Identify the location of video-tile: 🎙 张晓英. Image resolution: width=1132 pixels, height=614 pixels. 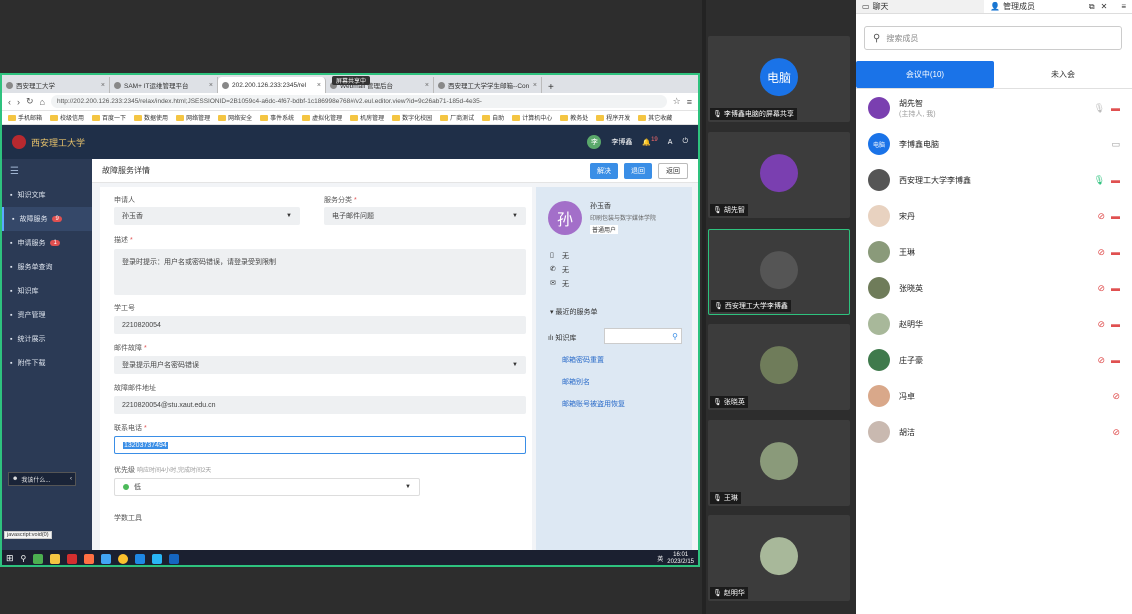
(779, 367).